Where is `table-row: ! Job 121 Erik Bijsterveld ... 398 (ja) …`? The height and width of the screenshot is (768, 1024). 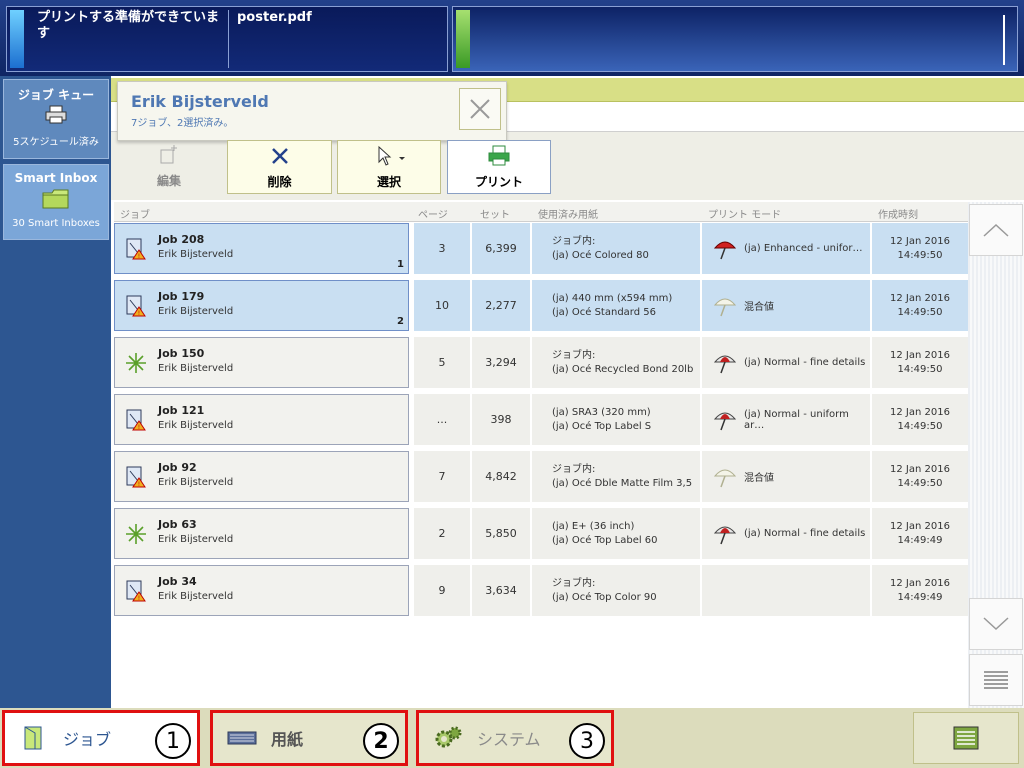
table-row: ! Job 121 Erik Bijsterveld ... 398 (ja) … is located at coordinates (541, 419).